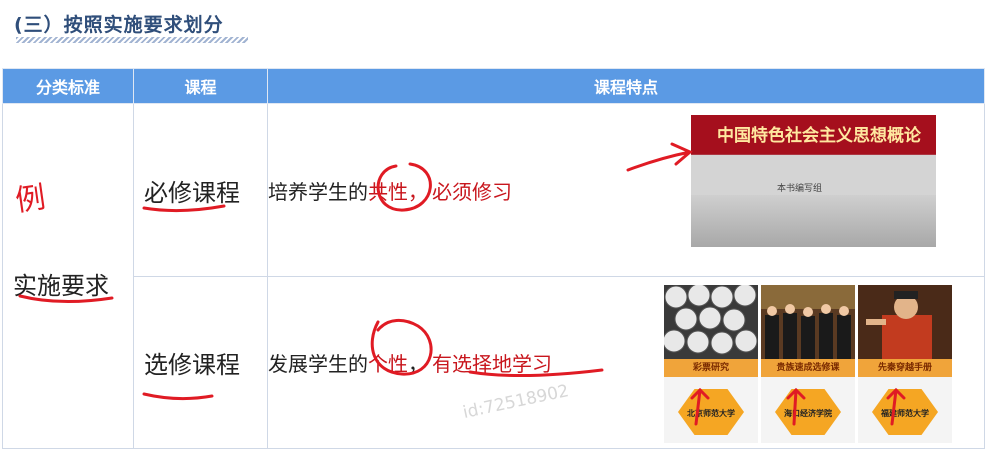  I want to click on book-title: 中国特色社会主义思想概论, so click(819, 136).